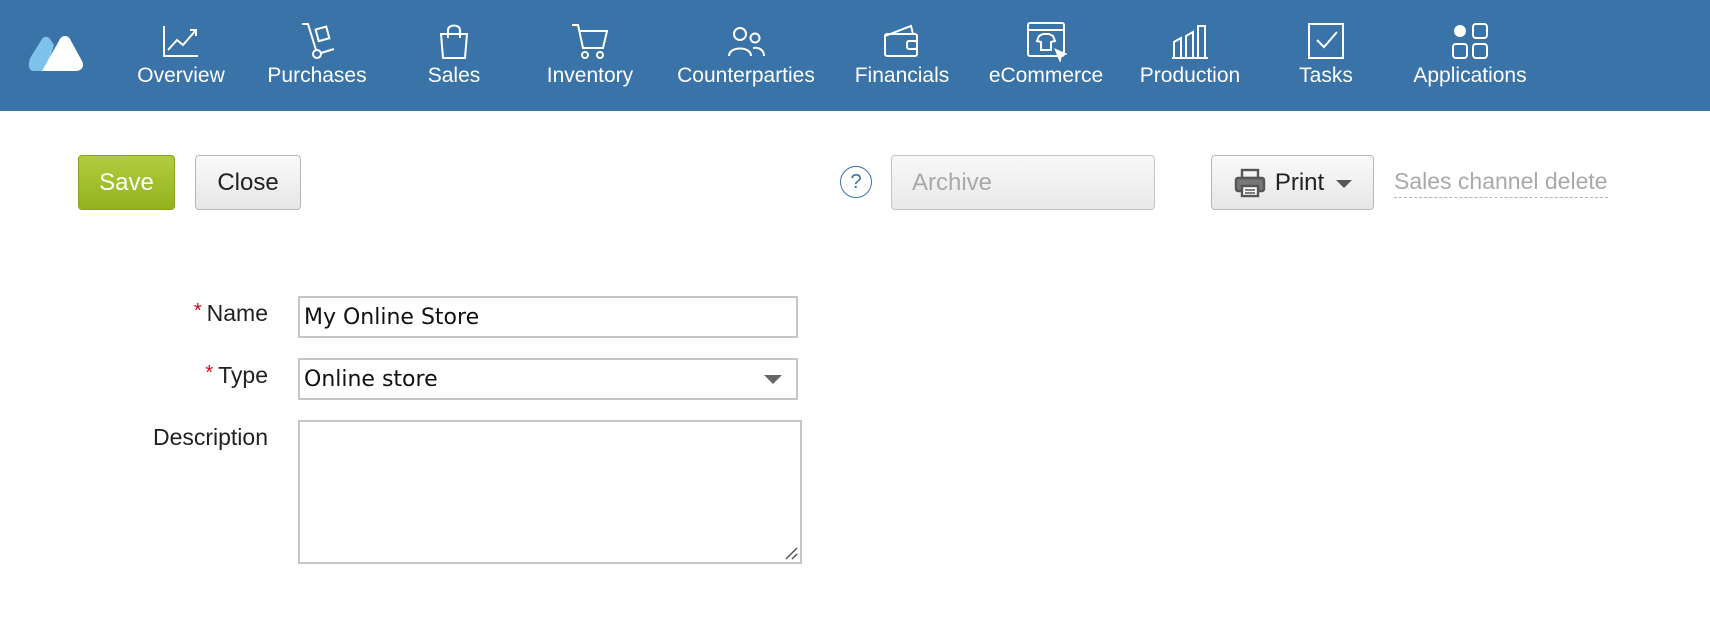 The image size is (1710, 622). What do you see at coordinates (454, 75) in the screenshot?
I see `nav-label: Sales` at bounding box center [454, 75].